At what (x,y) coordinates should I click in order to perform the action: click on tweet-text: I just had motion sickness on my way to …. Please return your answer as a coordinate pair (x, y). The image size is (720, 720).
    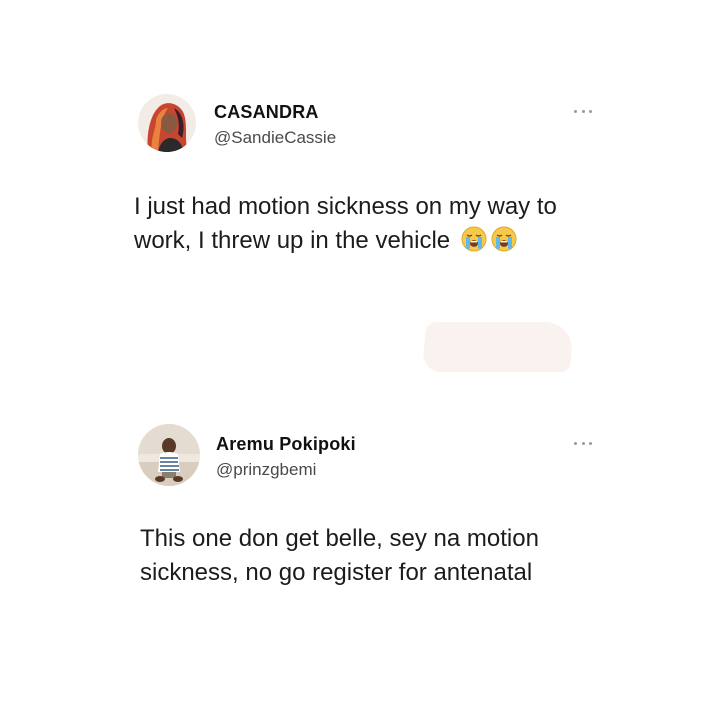
    Looking at the image, I should click on (369, 224).